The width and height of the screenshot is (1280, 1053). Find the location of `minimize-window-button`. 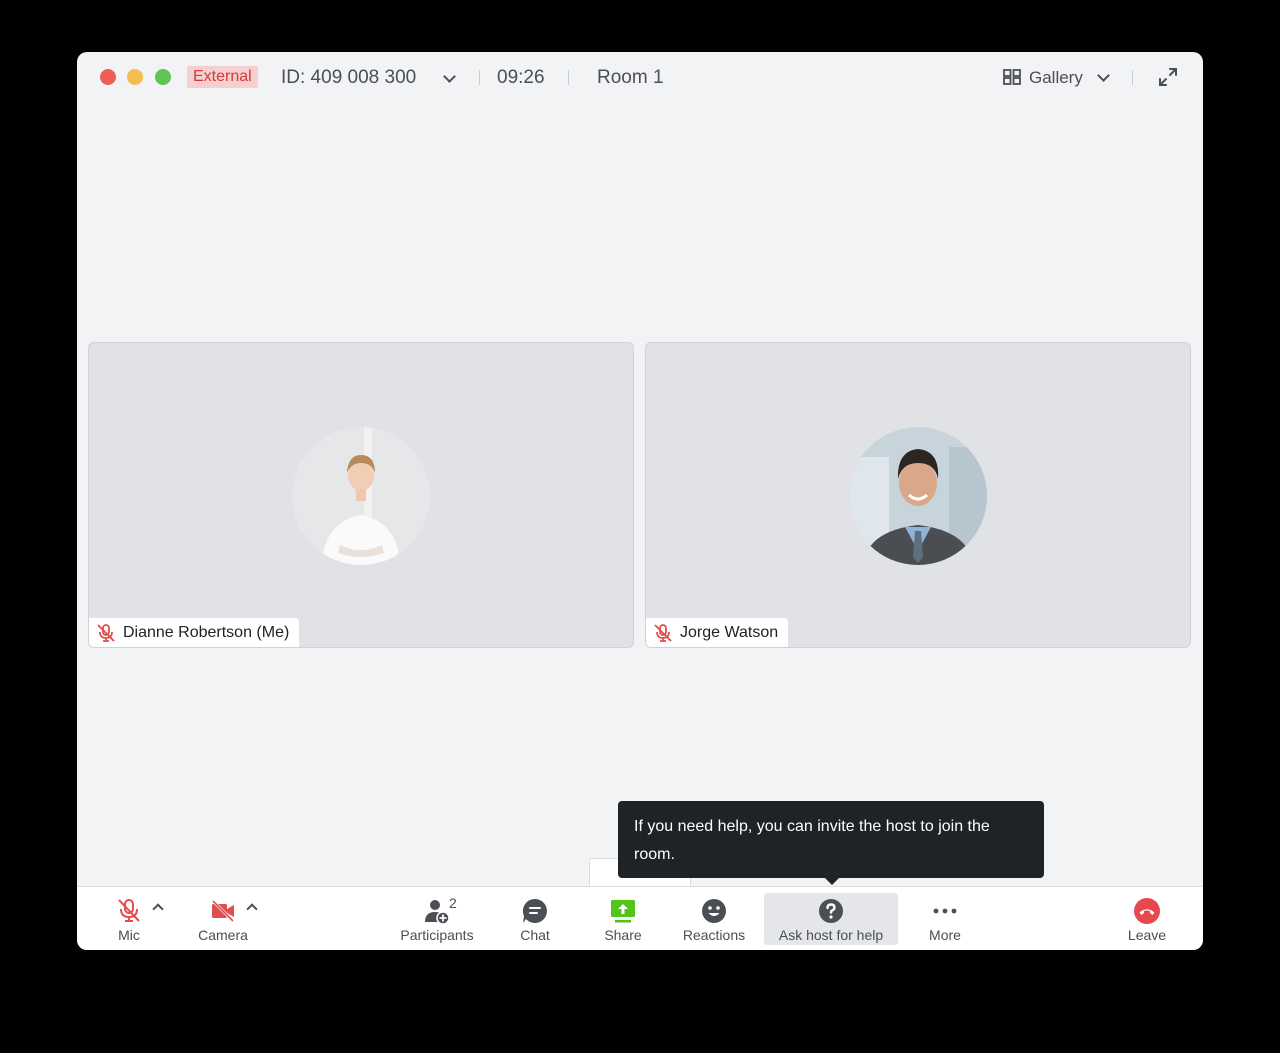

minimize-window-button is located at coordinates (135, 77).